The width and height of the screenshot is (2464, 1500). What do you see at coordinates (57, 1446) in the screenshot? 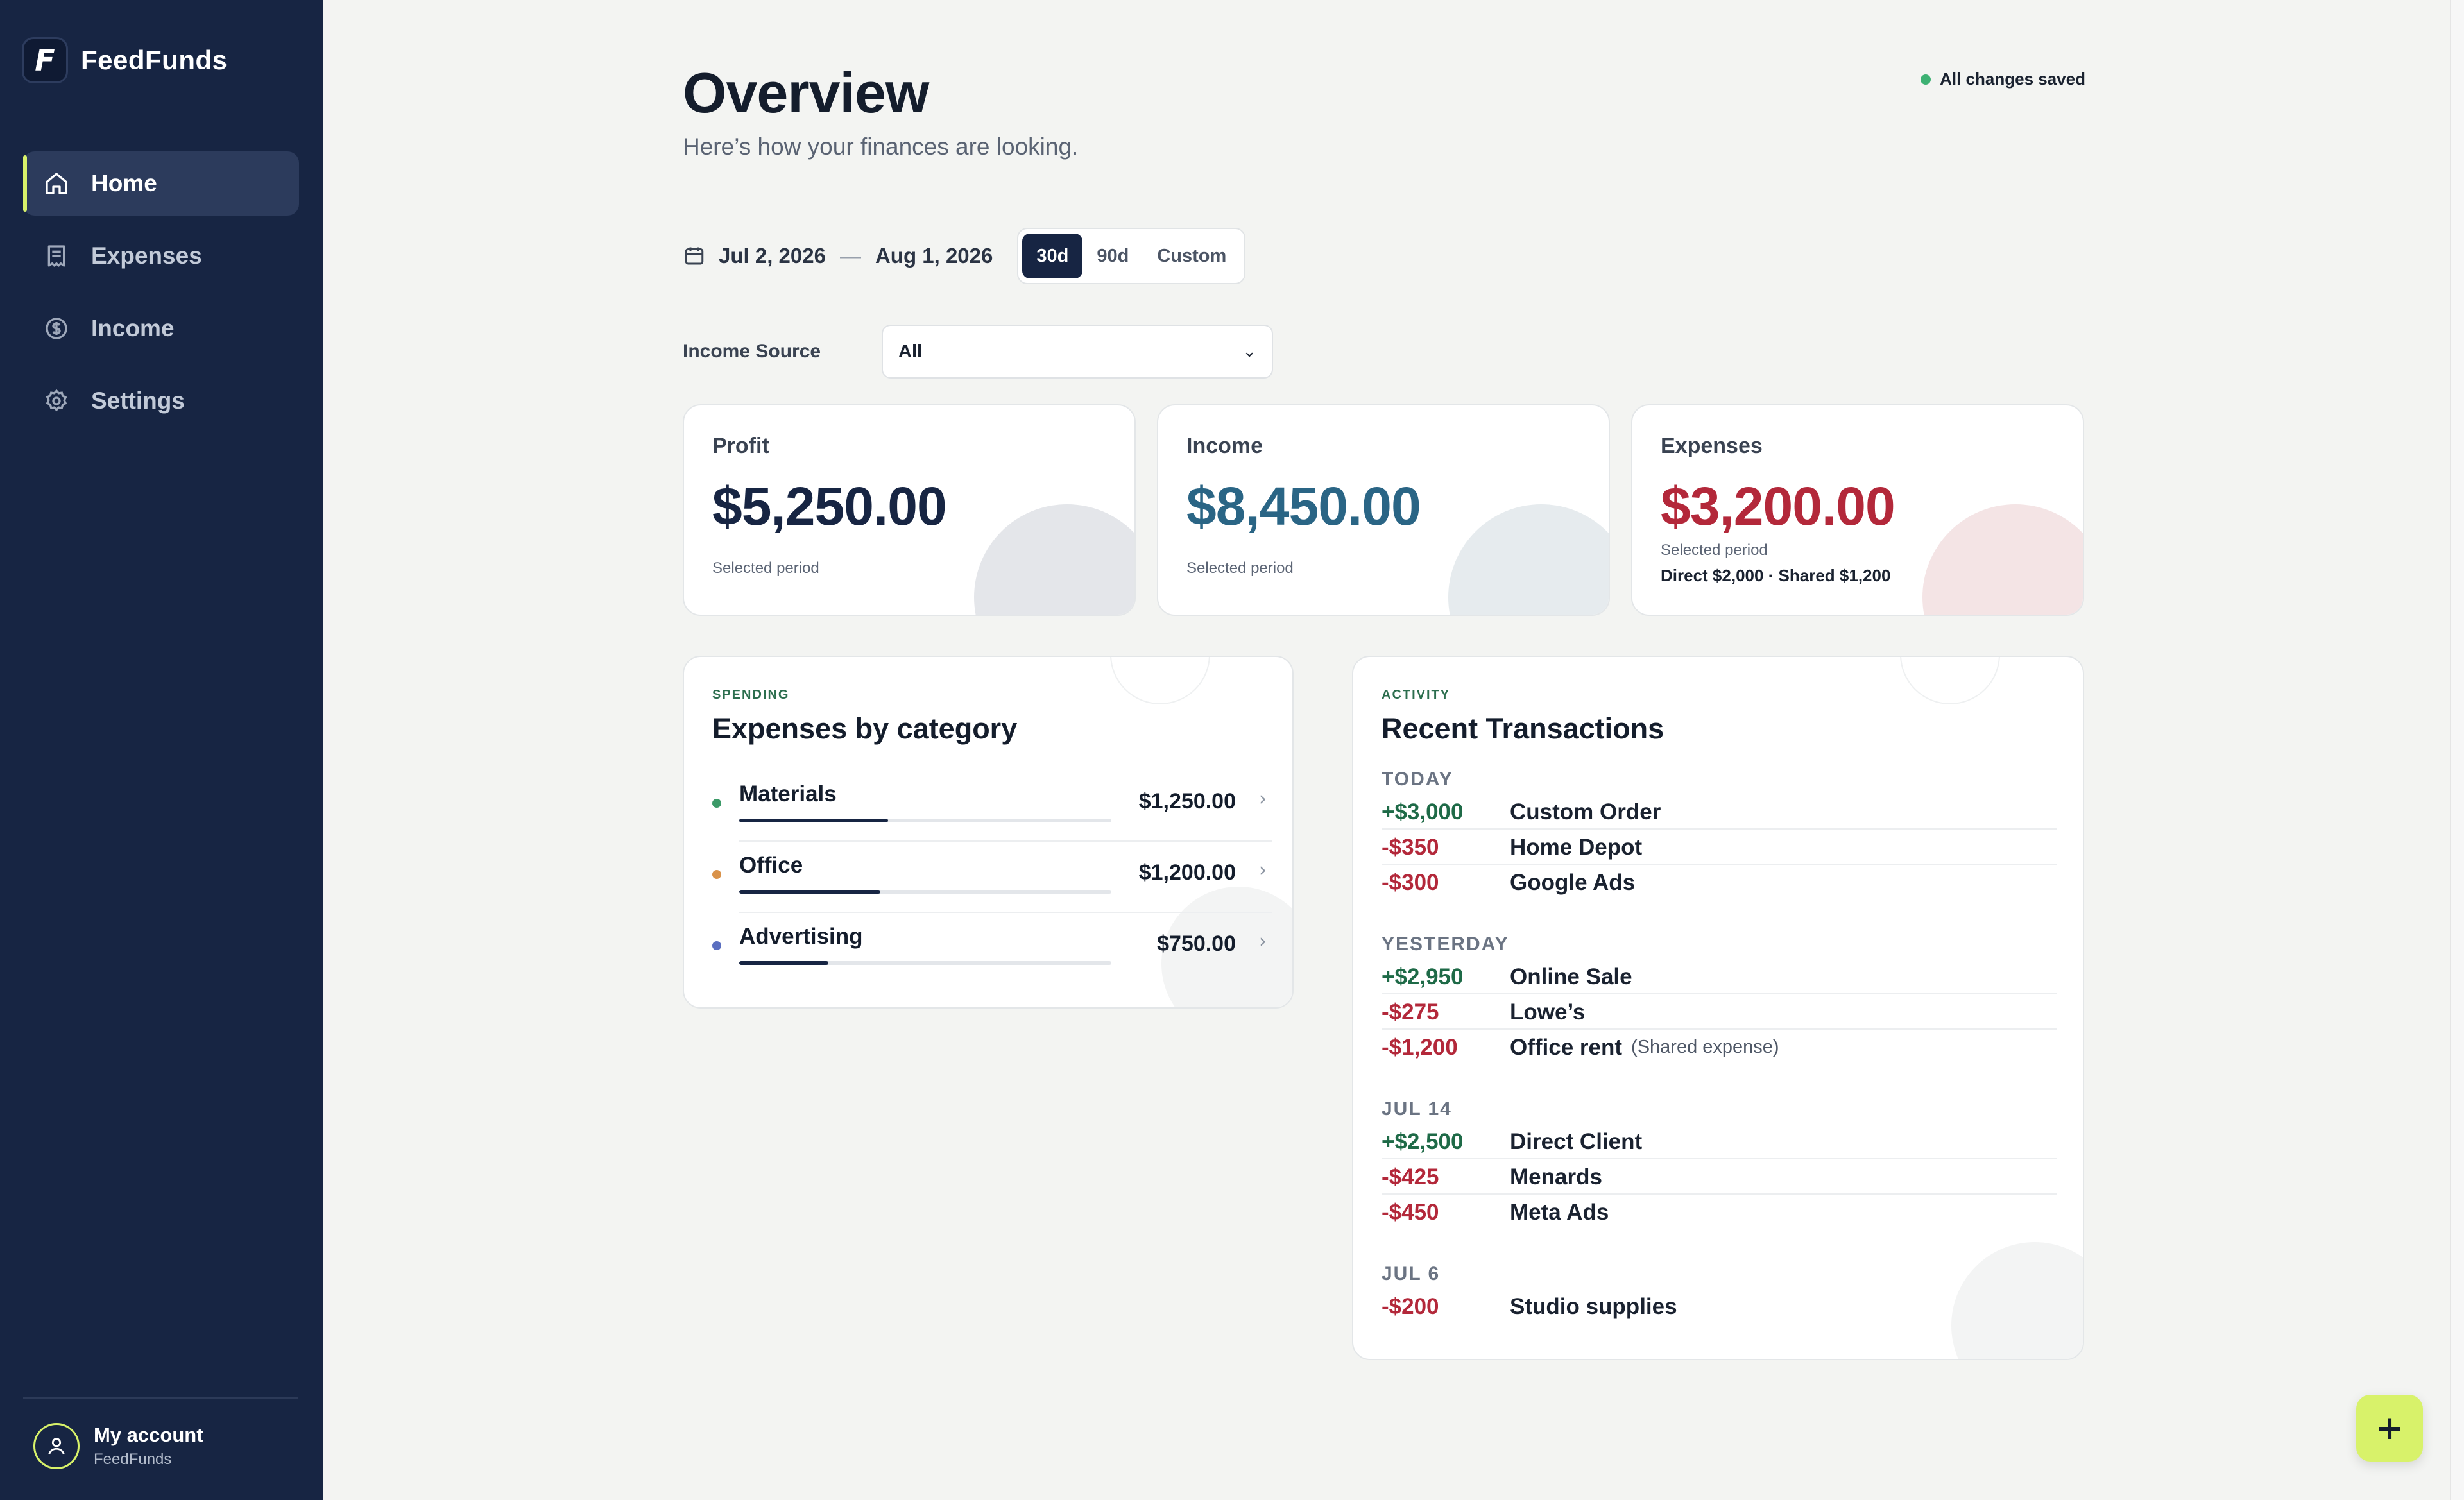
I see `user-icon` at bounding box center [57, 1446].